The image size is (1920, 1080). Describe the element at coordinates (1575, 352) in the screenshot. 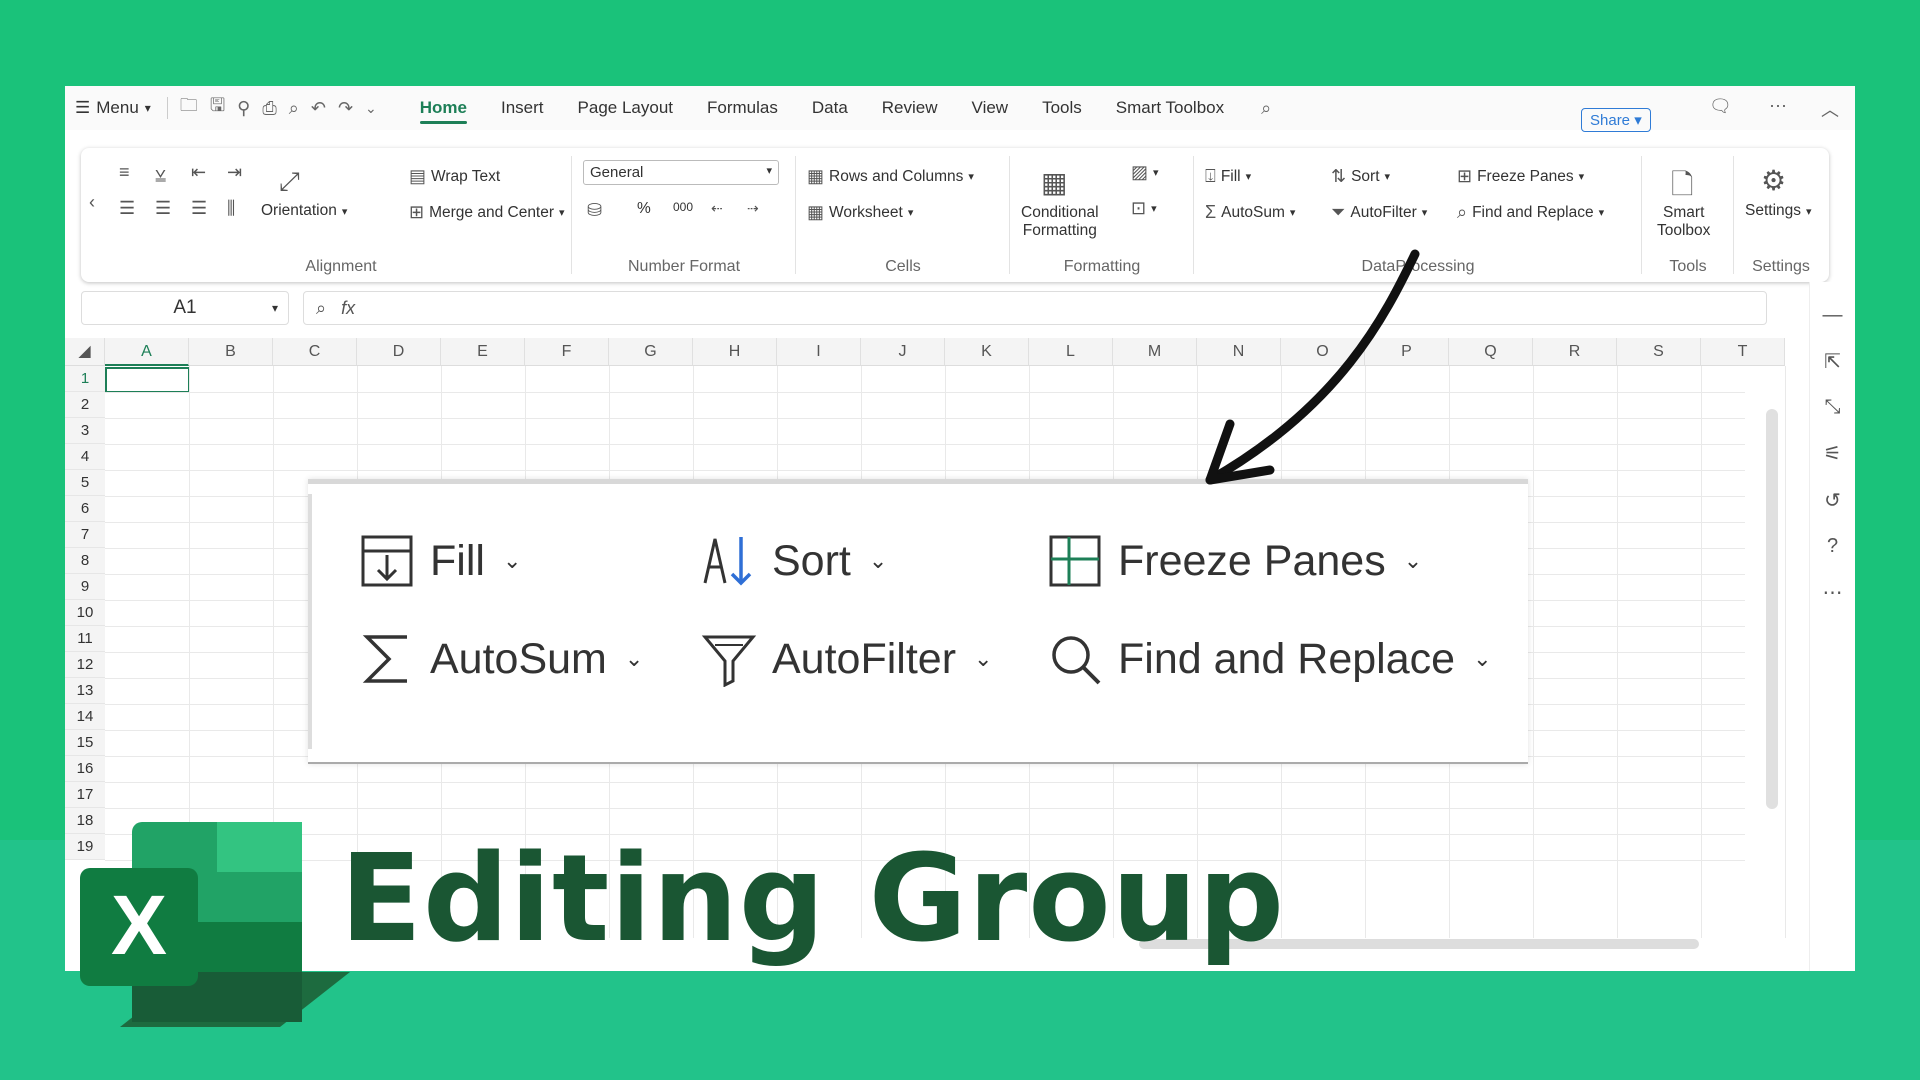

I see `column-header: R` at that location.